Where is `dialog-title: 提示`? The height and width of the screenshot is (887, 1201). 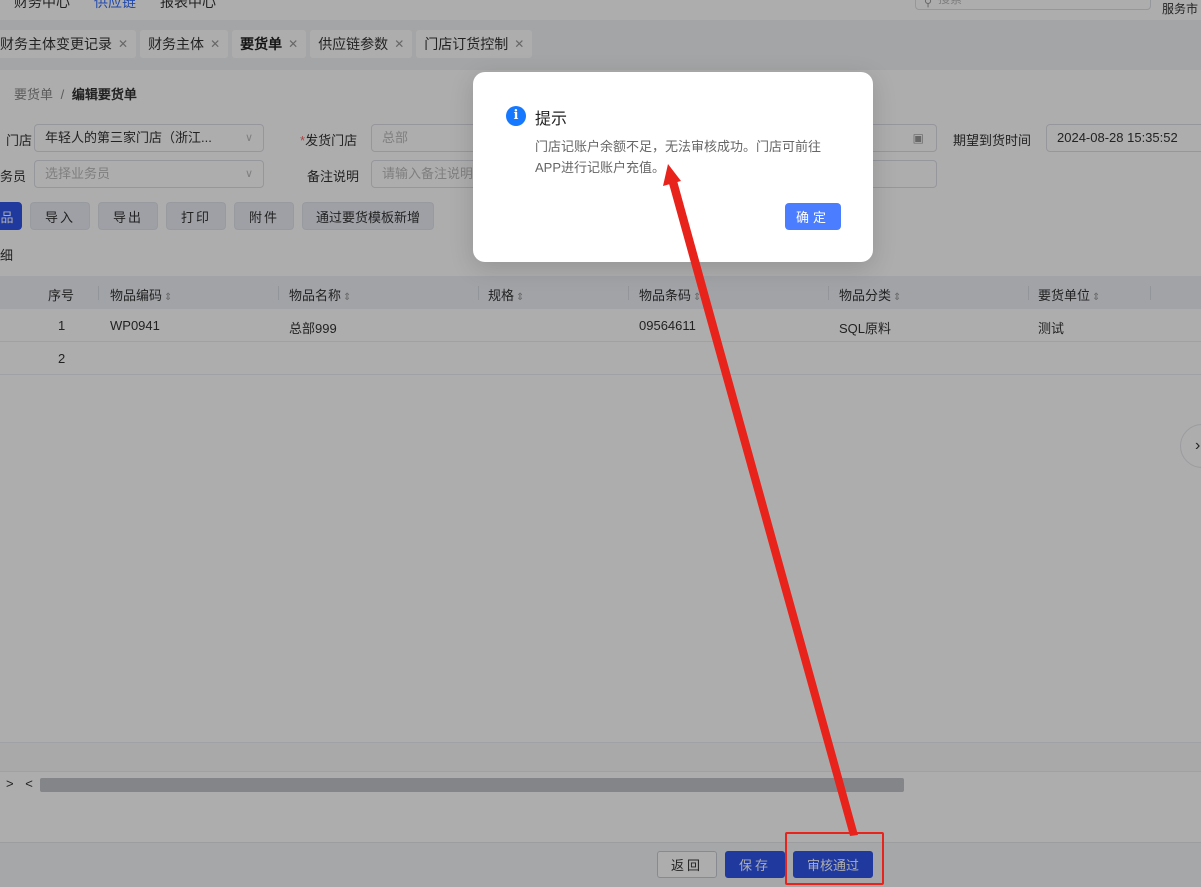
dialog-title: 提示 is located at coordinates (551, 119).